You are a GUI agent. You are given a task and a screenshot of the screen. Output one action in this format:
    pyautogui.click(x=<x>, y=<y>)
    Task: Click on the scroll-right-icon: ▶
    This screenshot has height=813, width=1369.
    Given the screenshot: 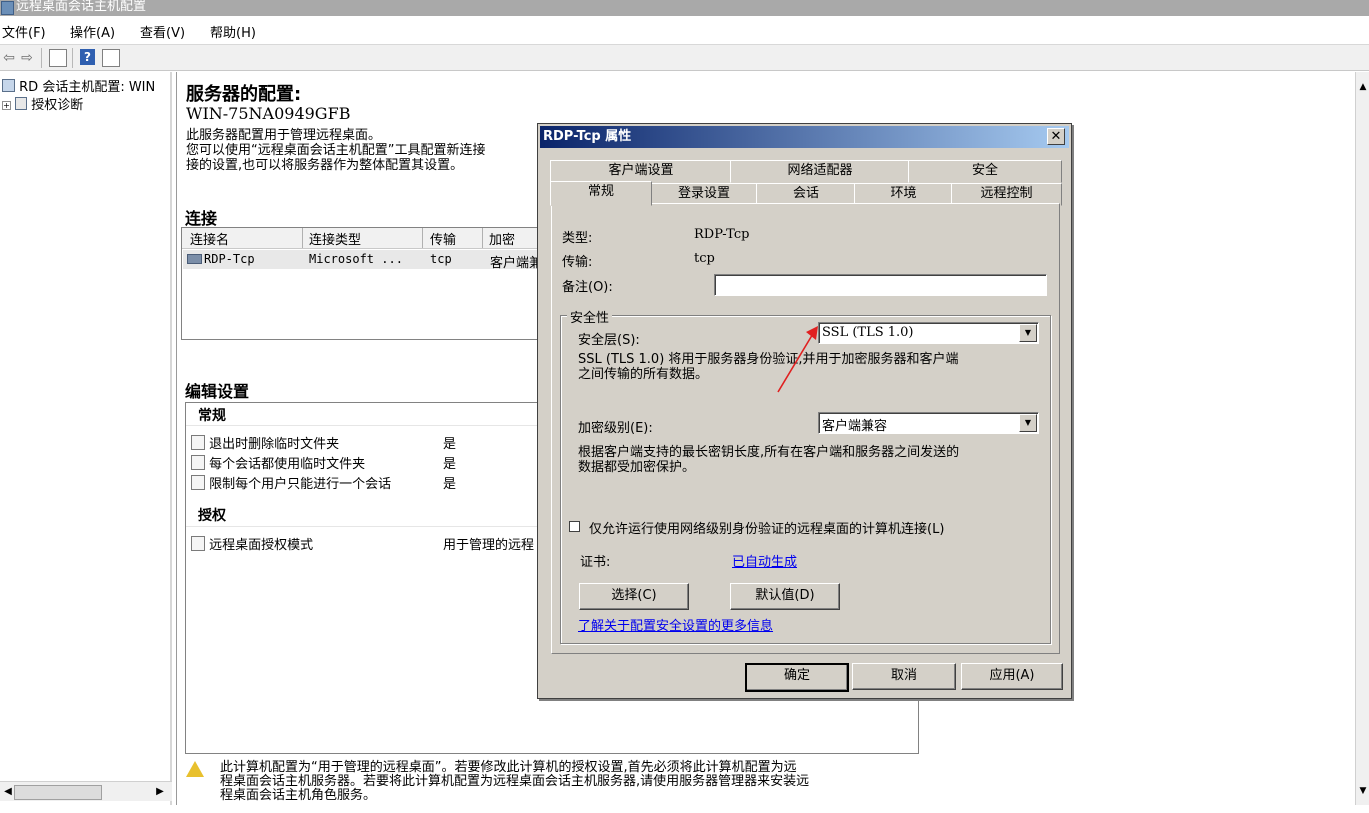 What is the action you would take?
    pyautogui.click(x=160, y=791)
    